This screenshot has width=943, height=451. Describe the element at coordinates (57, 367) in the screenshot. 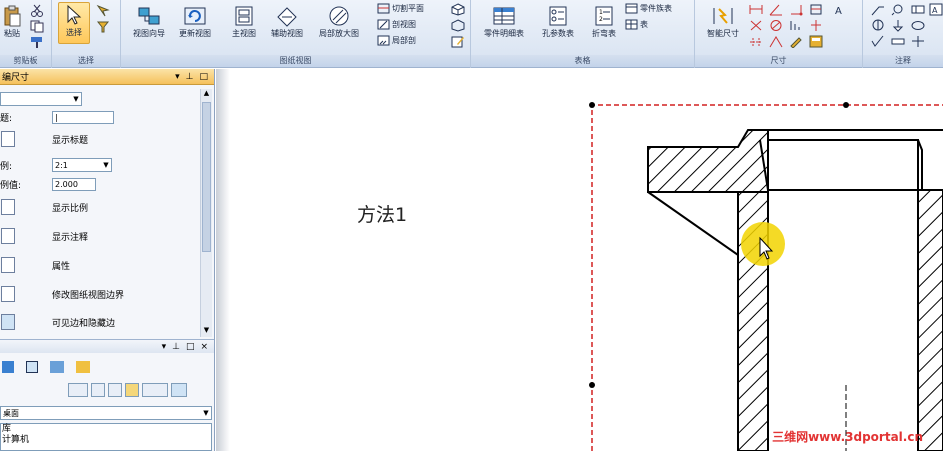

I see `sheets-tab-icon` at that location.